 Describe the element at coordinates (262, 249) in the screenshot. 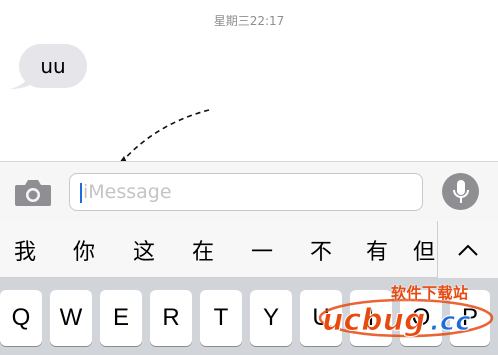

I see `candidate-item: 一` at that location.